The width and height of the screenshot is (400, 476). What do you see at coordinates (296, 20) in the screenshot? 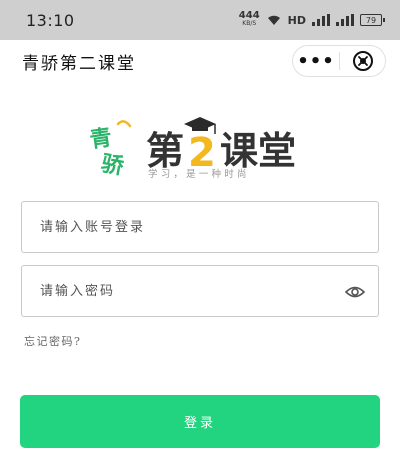
I see `hd-badge: HD` at bounding box center [296, 20].